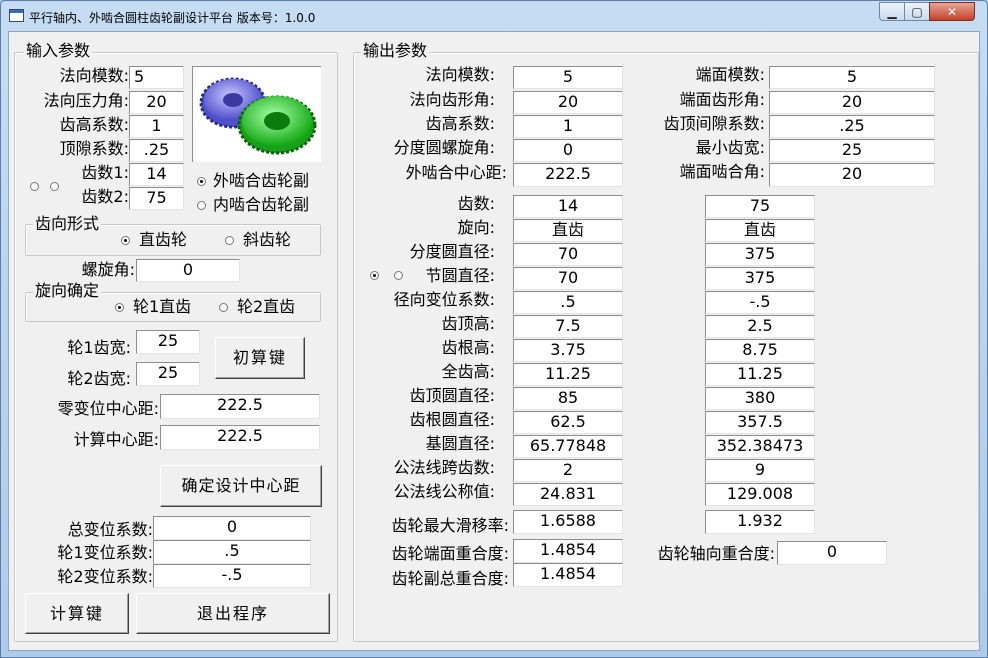  I want to click on hand-opt1-label: 轮1直齿, so click(162, 307).